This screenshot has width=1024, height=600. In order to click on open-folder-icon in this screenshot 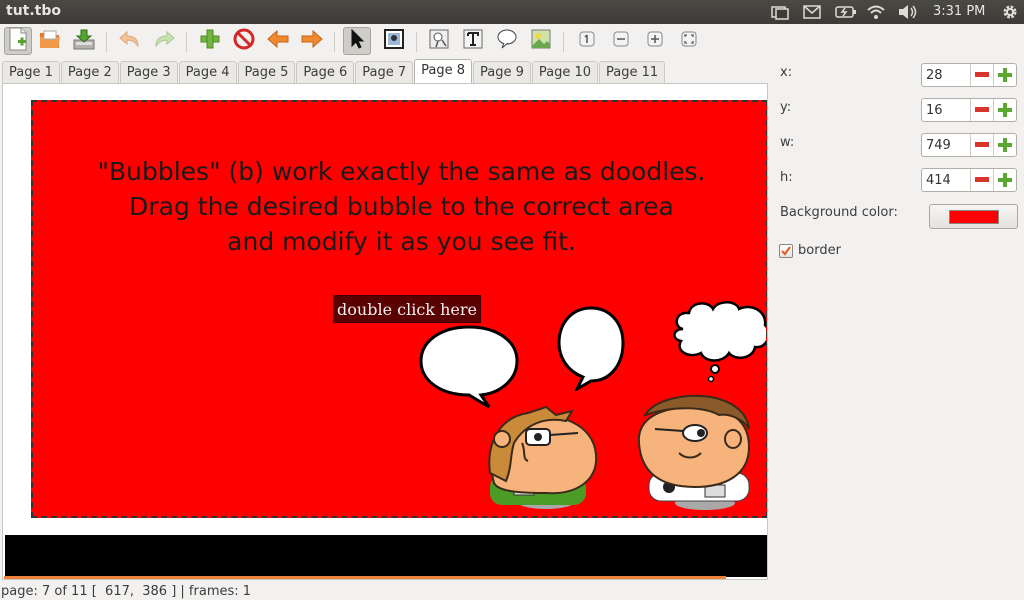, I will do `click(50, 41)`.